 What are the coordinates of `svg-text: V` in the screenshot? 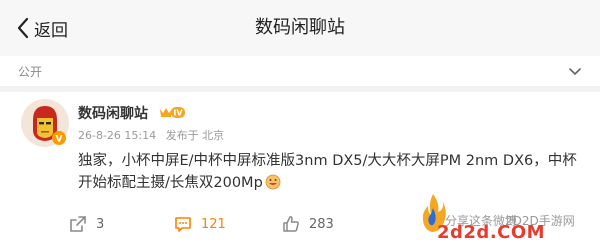 It's located at (59, 140).